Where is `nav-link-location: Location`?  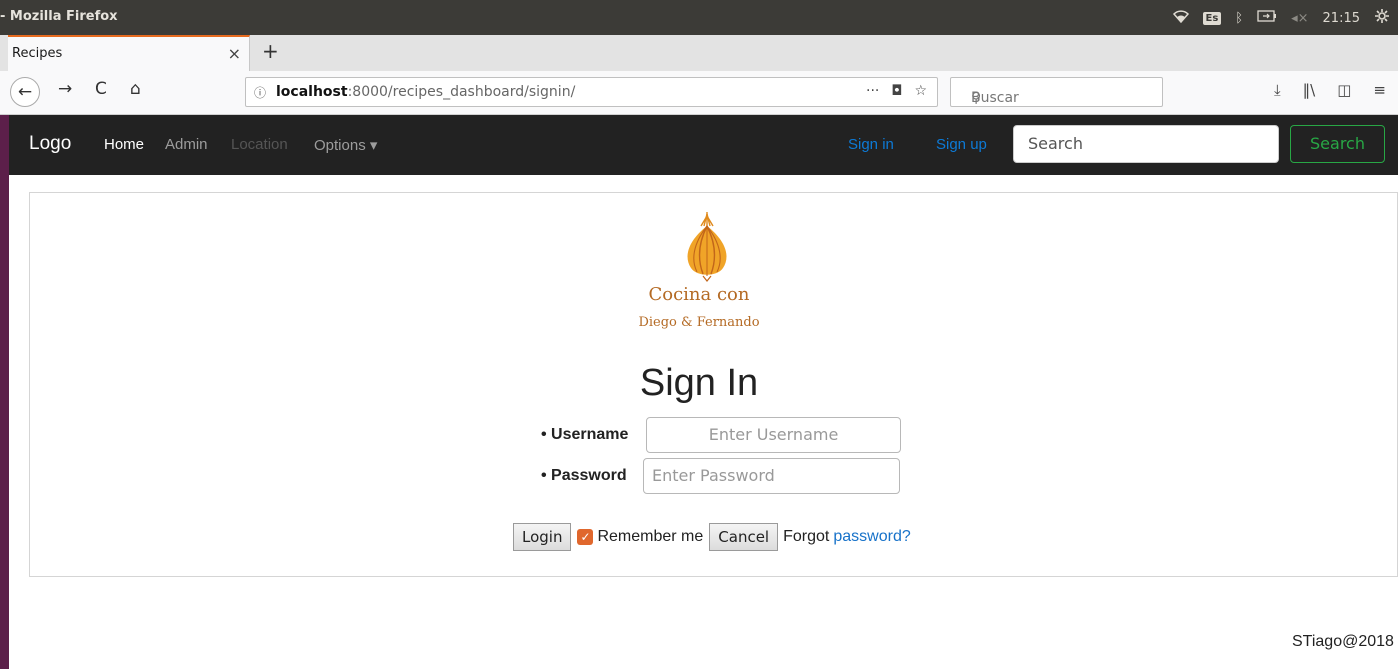 nav-link-location: Location is located at coordinates (259, 144).